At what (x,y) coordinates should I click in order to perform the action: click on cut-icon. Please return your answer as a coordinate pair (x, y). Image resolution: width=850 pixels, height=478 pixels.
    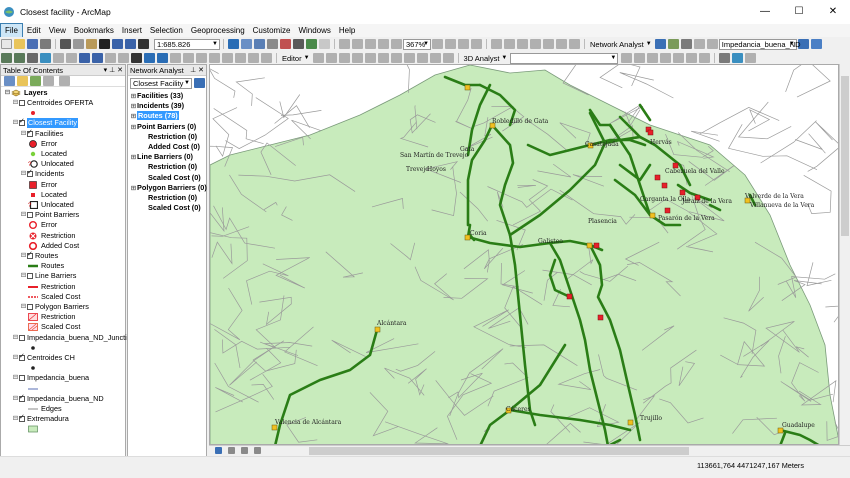
    Looking at the image, I should click on (65, 44).